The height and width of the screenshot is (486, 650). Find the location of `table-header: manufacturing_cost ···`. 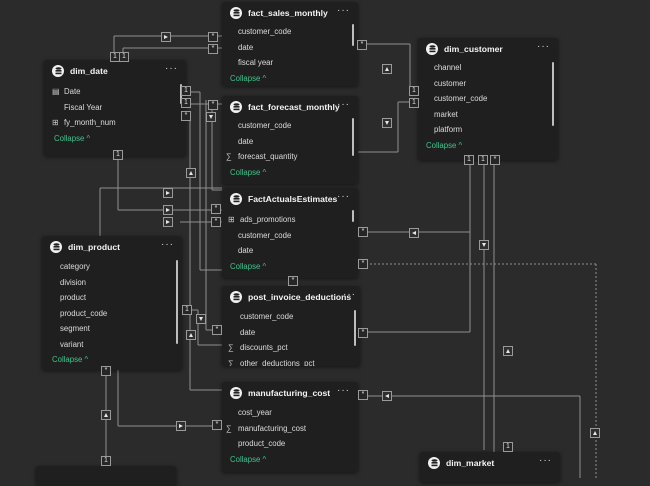

table-header: manufacturing_cost ··· is located at coordinates (290, 393).